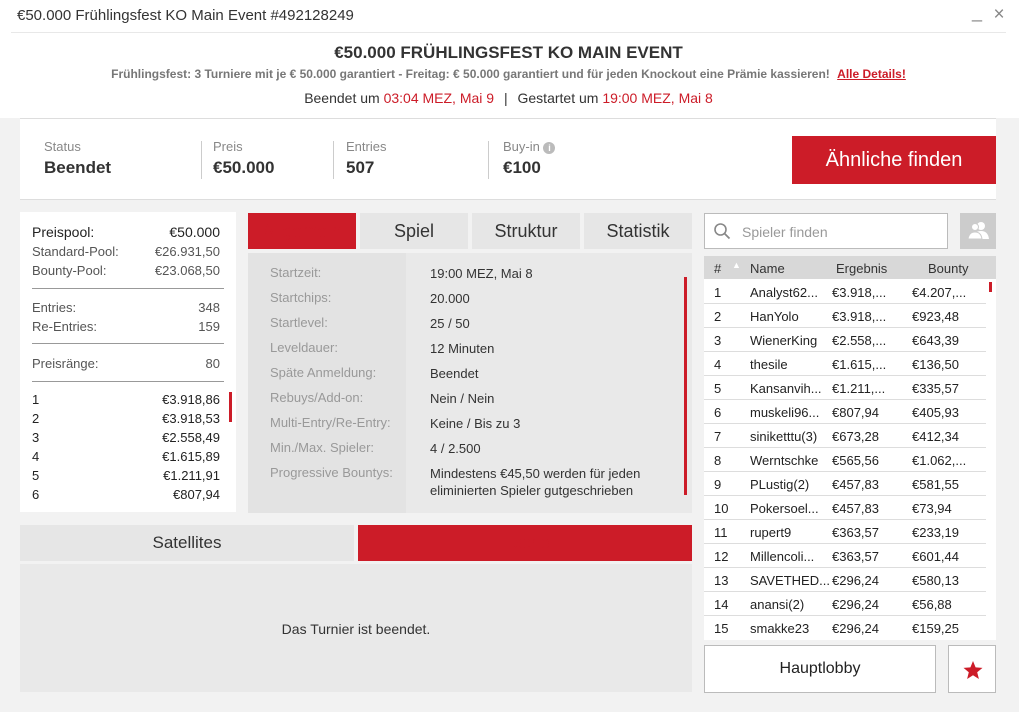 This screenshot has width=1019, height=712. I want to click on bottom-tabs: Satellites Tische, so click(356, 543).